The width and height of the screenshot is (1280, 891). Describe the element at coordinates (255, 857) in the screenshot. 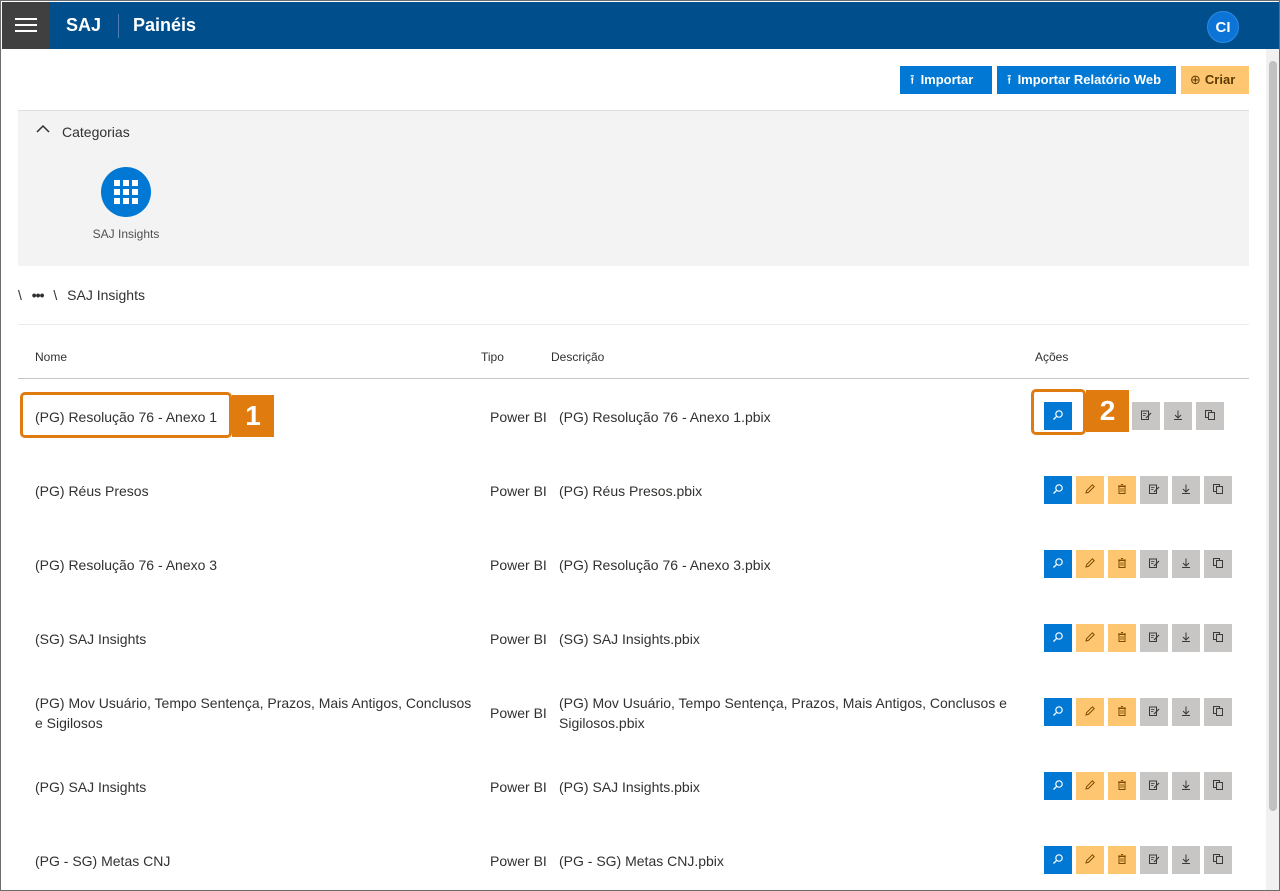

I see `row-name: (PG - SG) Metas CNJ` at that location.